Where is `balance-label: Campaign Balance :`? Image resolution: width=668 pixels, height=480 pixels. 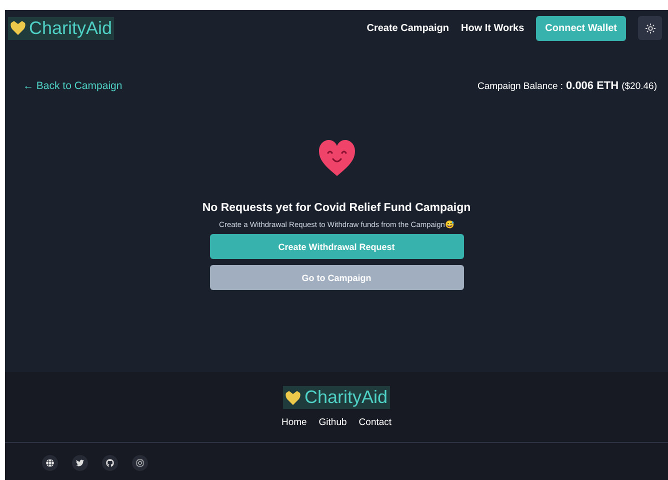
balance-label: Campaign Balance : is located at coordinates (520, 86).